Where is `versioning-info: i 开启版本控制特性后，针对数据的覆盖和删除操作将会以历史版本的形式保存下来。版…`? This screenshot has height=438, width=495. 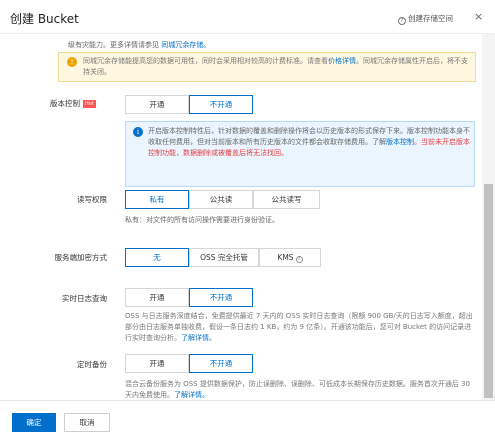
versioning-info: i 开启版本控制特性后，针对数据的覆盖和删除操作将会以历史版本的形式保存下来。版… is located at coordinates (300, 154).